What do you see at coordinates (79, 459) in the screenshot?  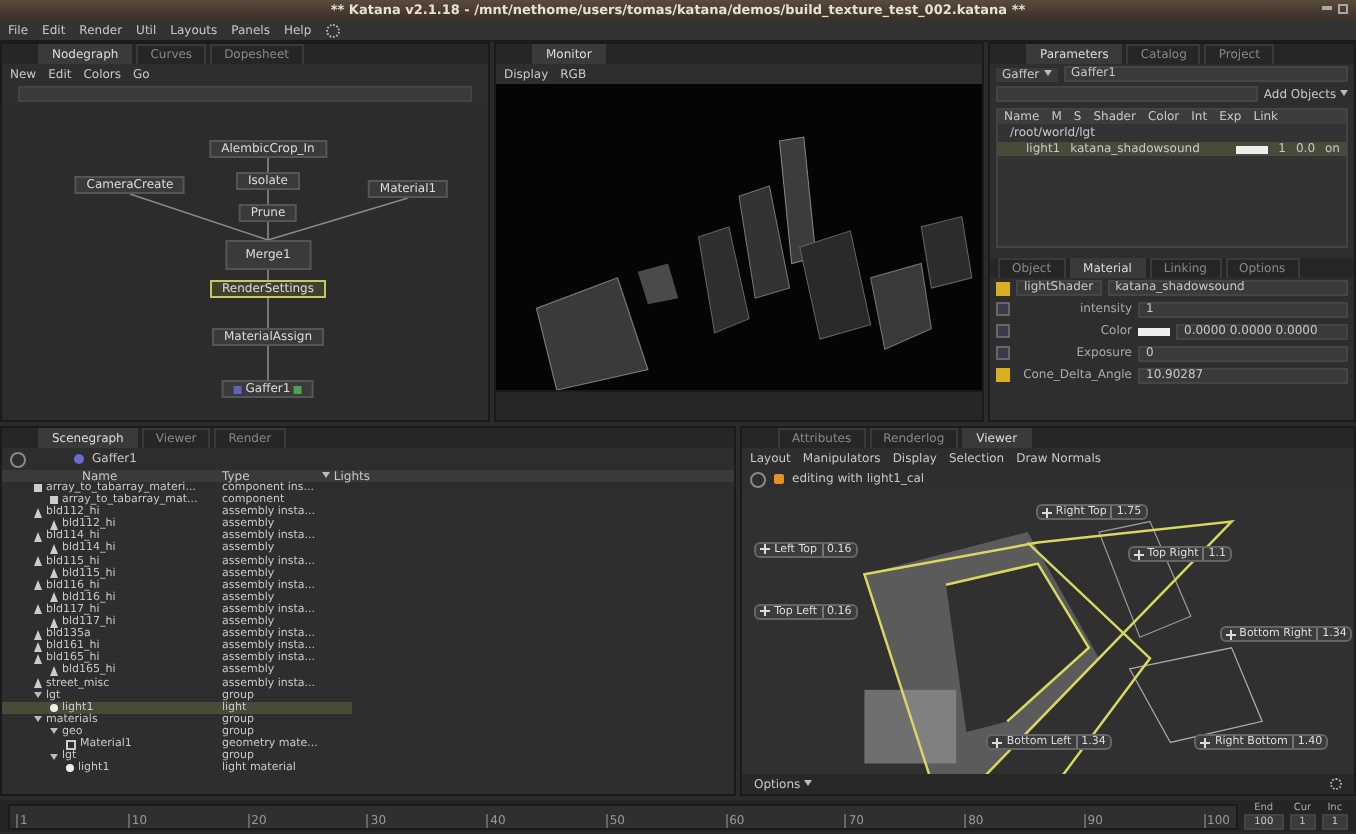 I see `node-dot-icon` at bounding box center [79, 459].